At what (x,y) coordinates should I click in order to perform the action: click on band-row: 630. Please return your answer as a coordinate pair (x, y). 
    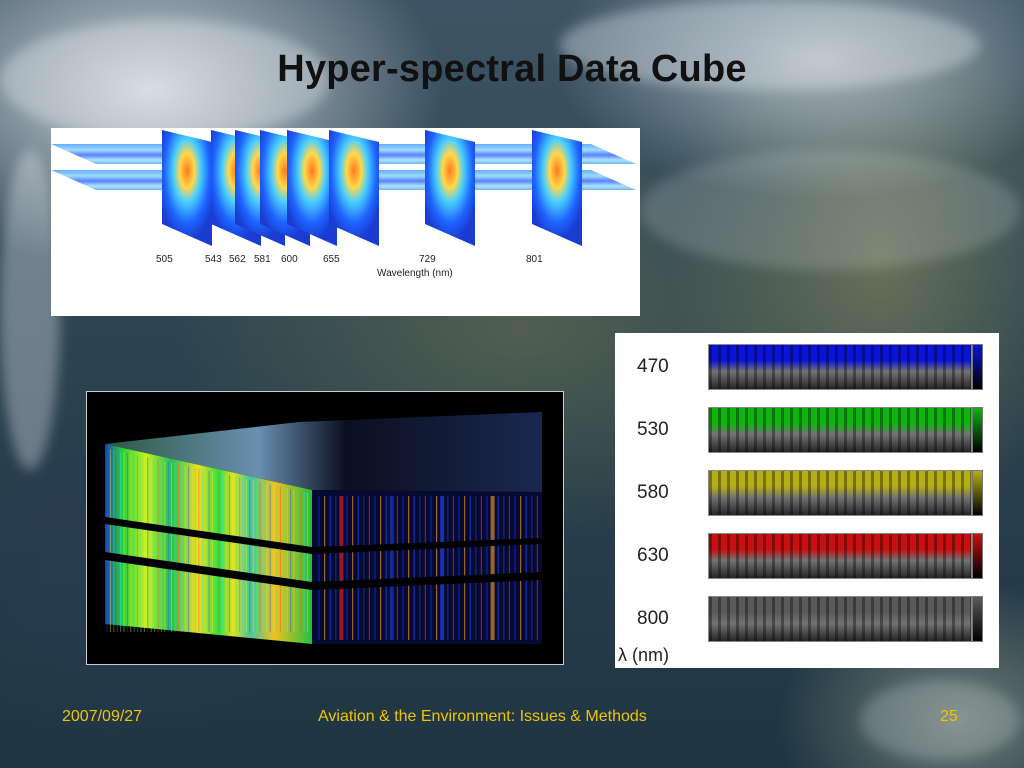
    Looking at the image, I should click on (807, 555).